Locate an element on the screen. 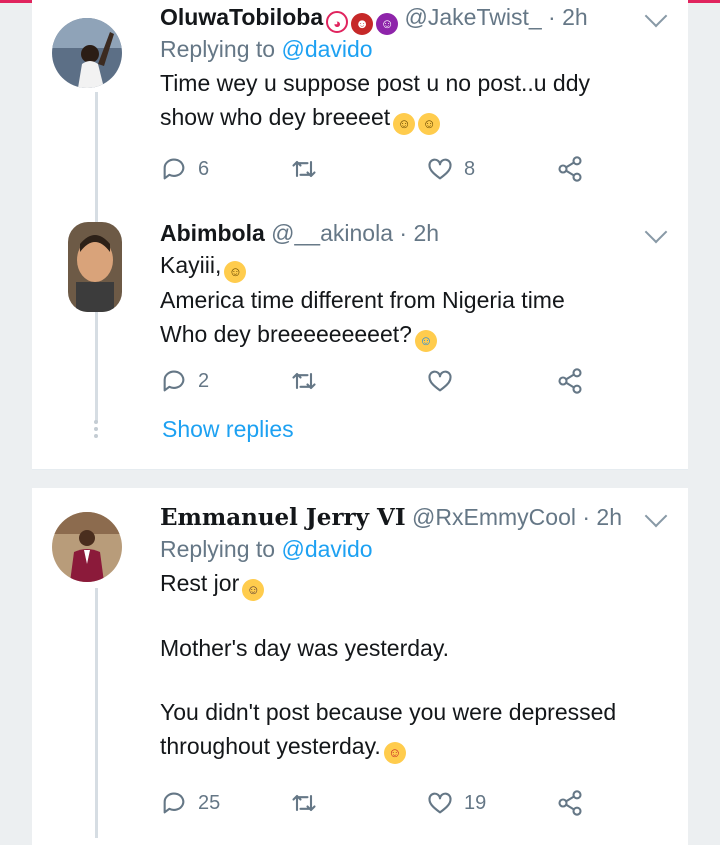 The width and height of the screenshot is (720, 845). user-handle: @JakeTwist_ is located at coordinates (473, 17).